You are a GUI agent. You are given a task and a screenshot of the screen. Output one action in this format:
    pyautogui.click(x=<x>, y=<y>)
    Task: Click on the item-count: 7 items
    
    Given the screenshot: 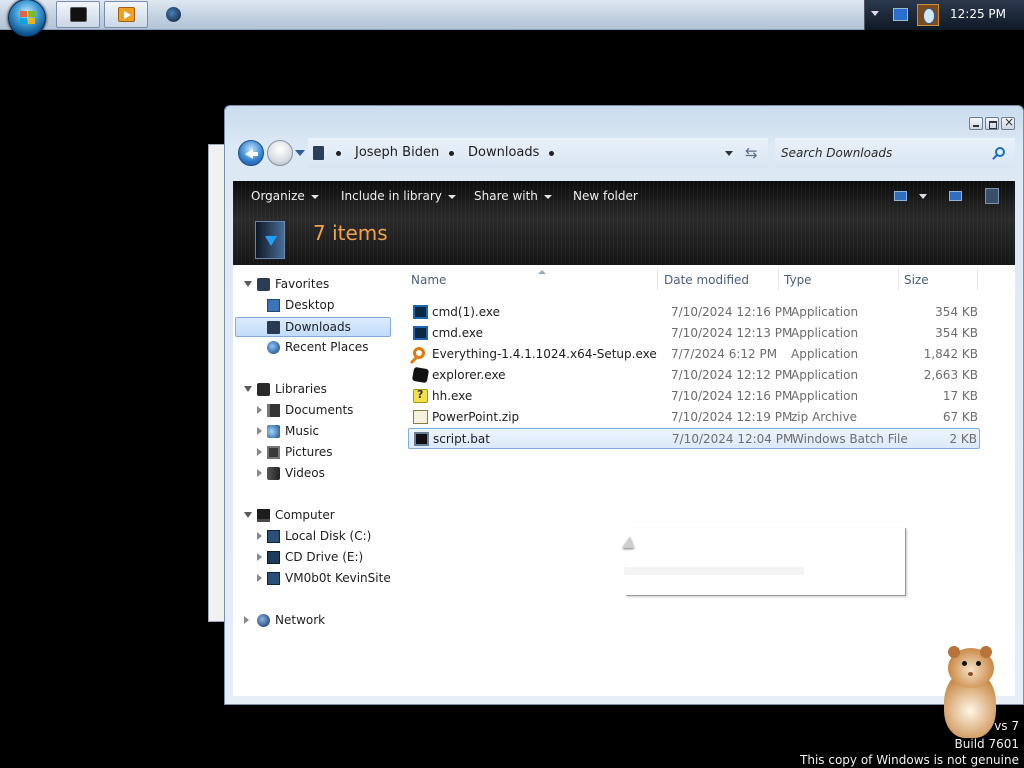 What is the action you would take?
    pyautogui.click(x=350, y=233)
    